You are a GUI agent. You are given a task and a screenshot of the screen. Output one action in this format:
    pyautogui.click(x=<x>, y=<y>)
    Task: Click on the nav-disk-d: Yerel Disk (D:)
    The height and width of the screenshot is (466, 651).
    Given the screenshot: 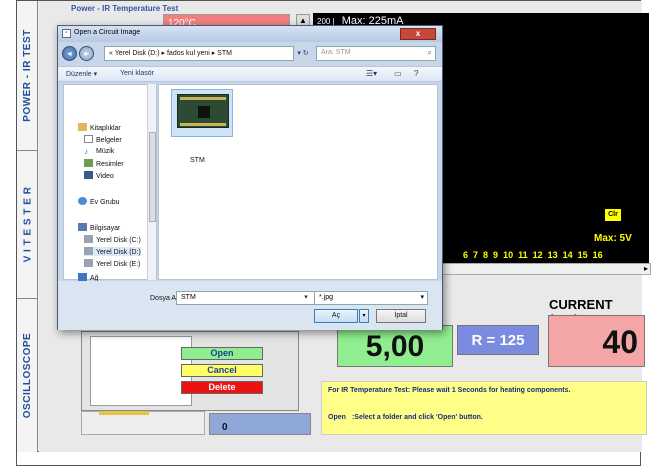 What is the action you would take?
    pyautogui.click(x=112, y=251)
    